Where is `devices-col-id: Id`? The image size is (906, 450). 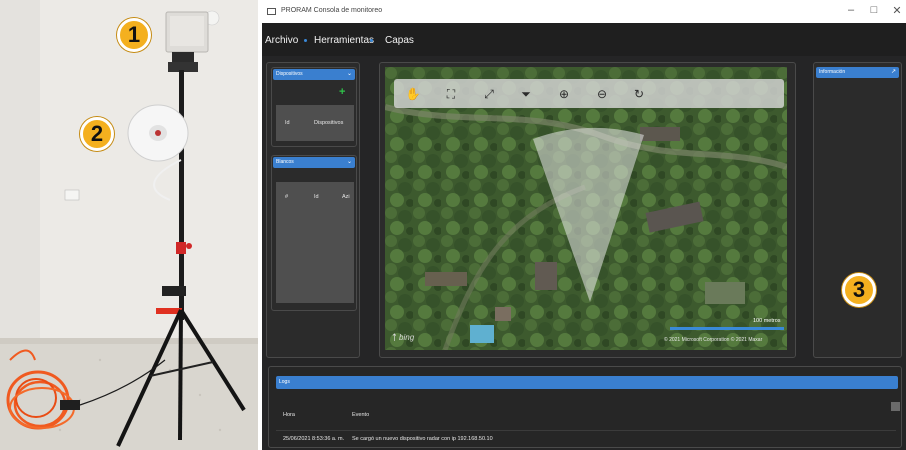 devices-col-id: Id is located at coordinates (287, 123).